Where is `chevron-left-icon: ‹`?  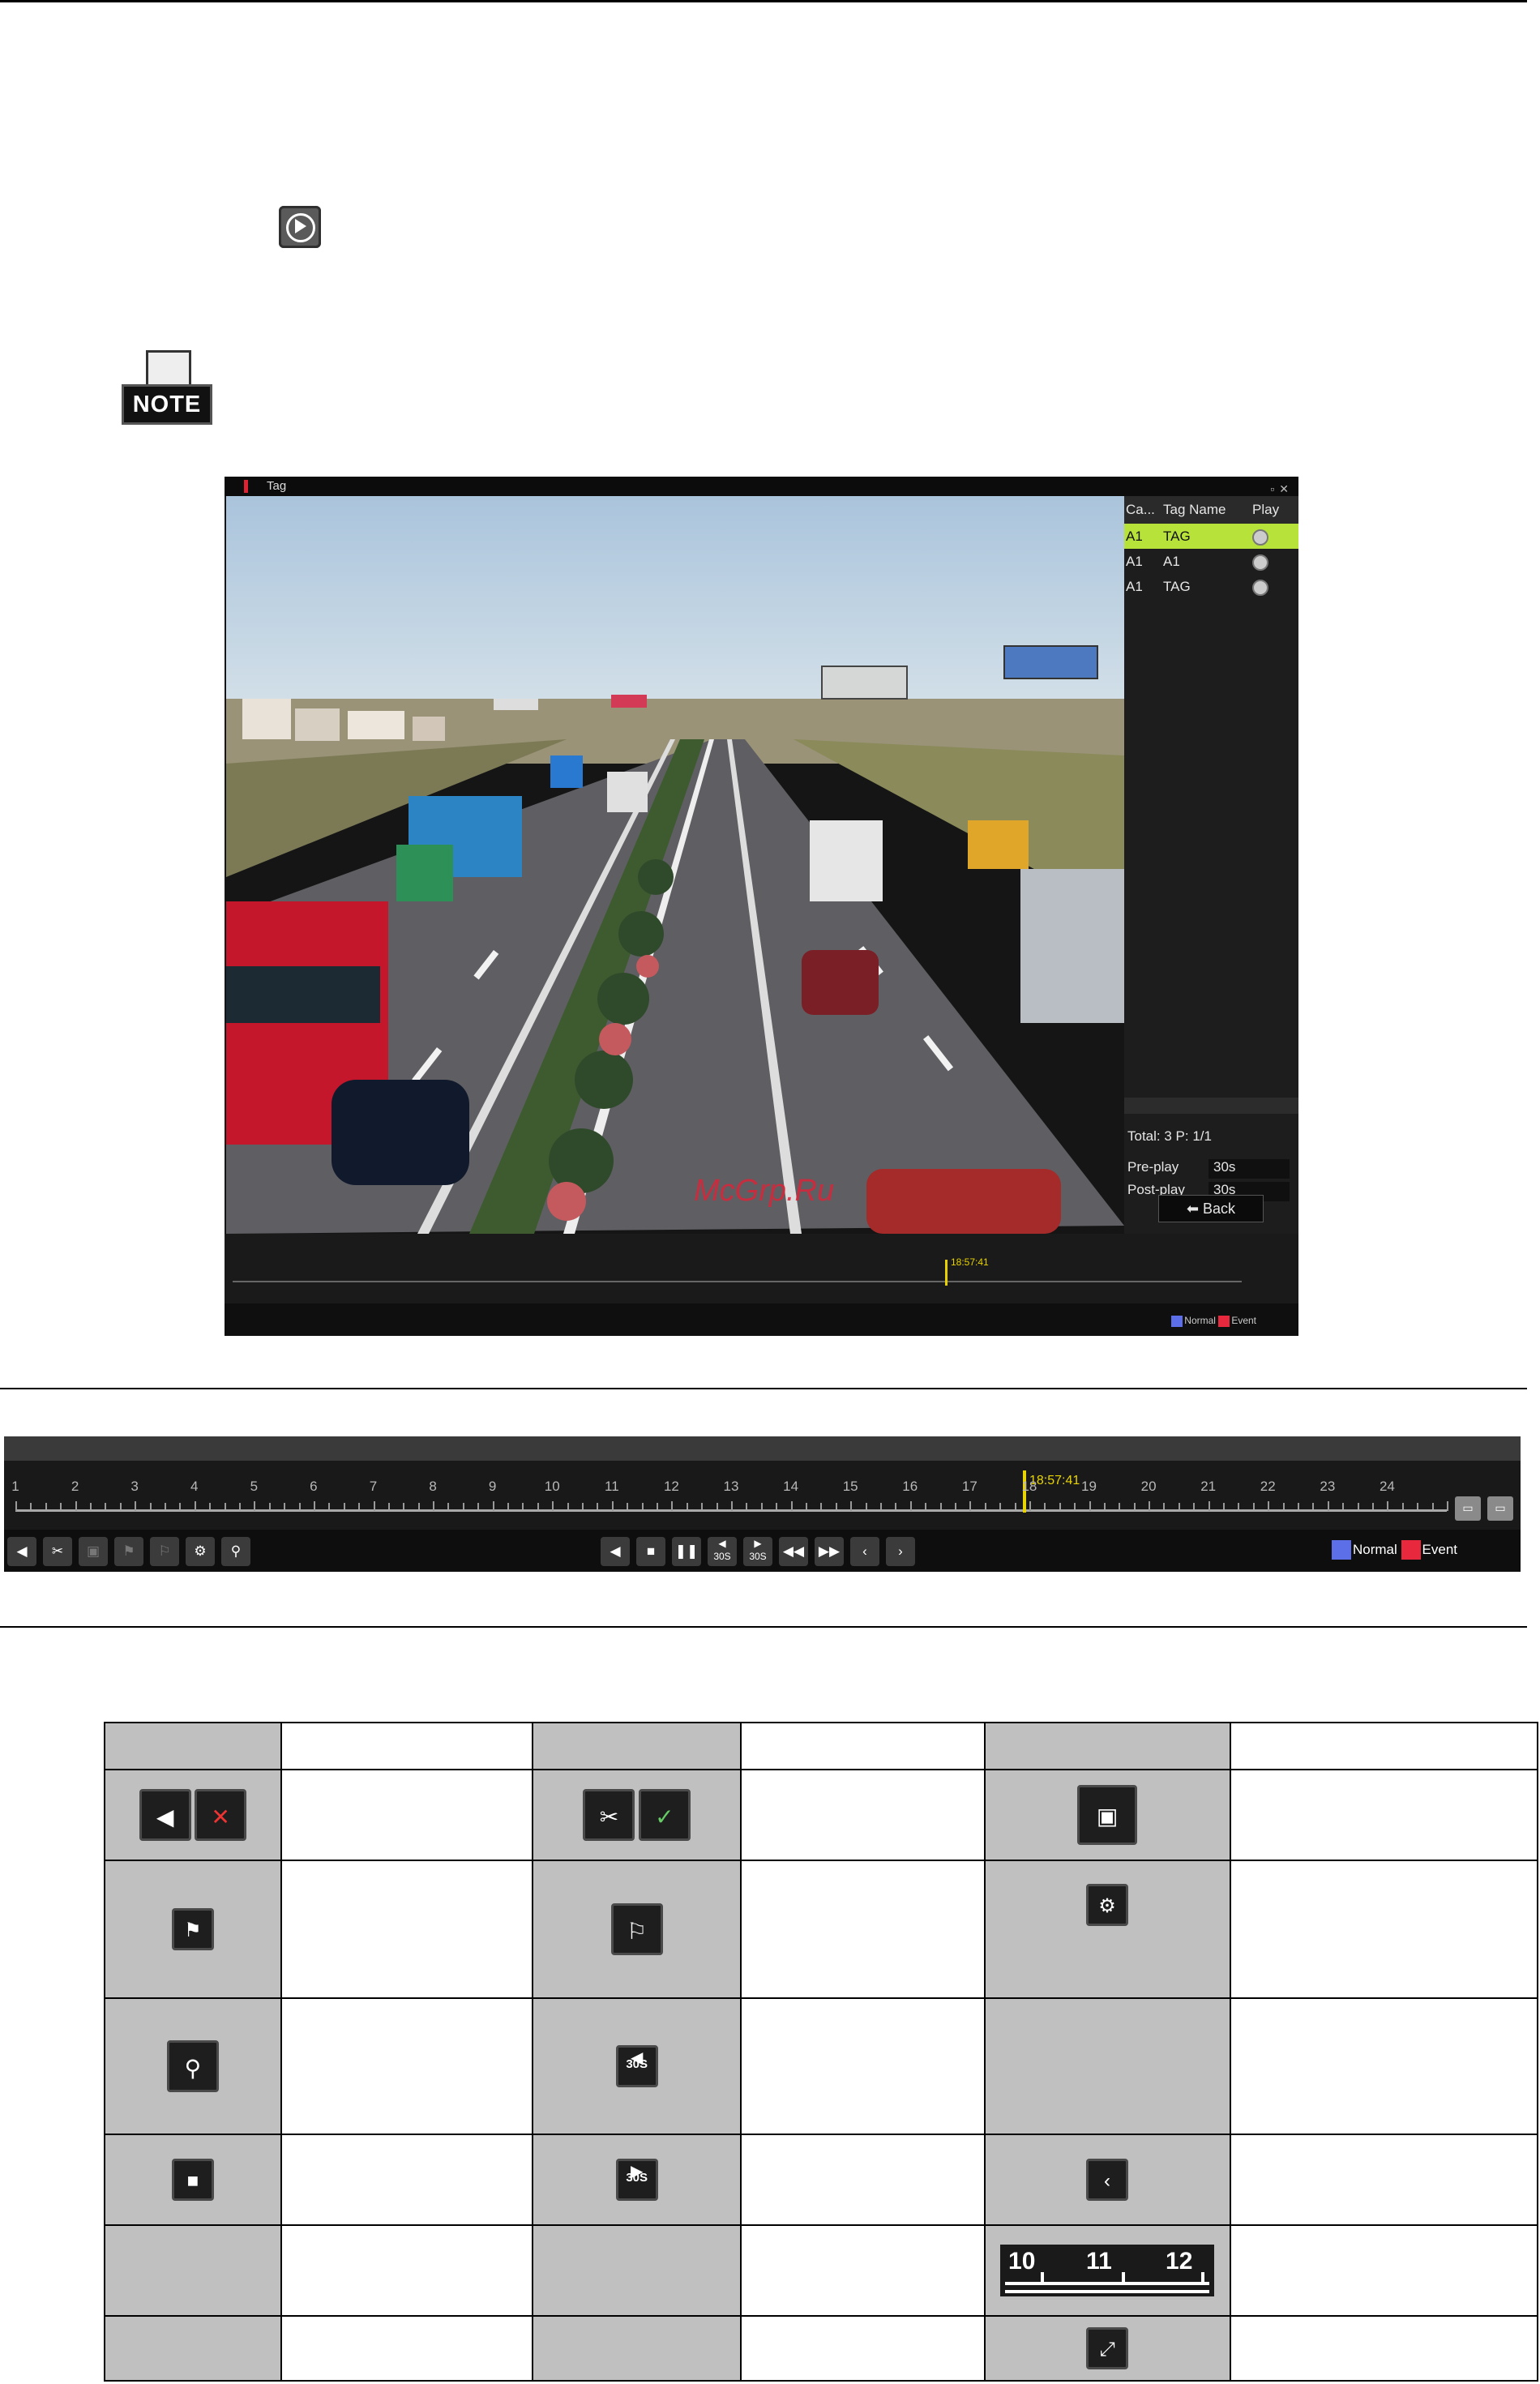 chevron-left-icon: ‹ is located at coordinates (1107, 2180).